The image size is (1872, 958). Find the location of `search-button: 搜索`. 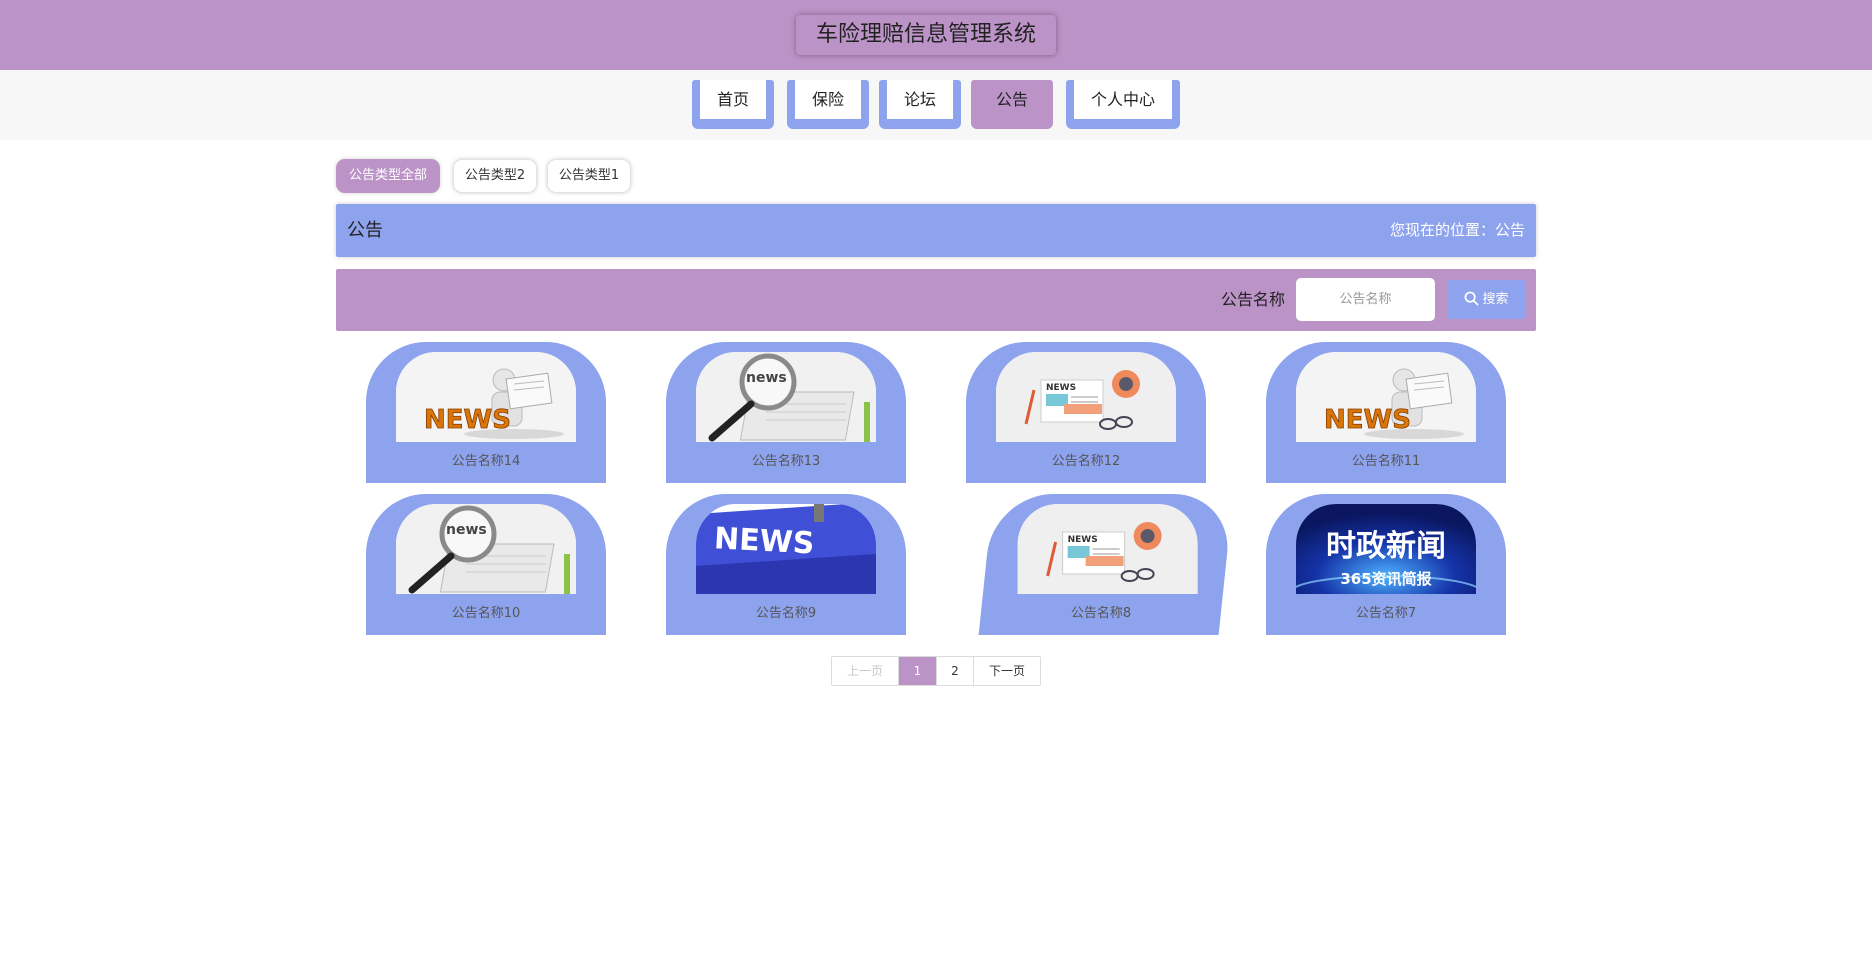

search-button: 搜索 is located at coordinates (1486, 299).